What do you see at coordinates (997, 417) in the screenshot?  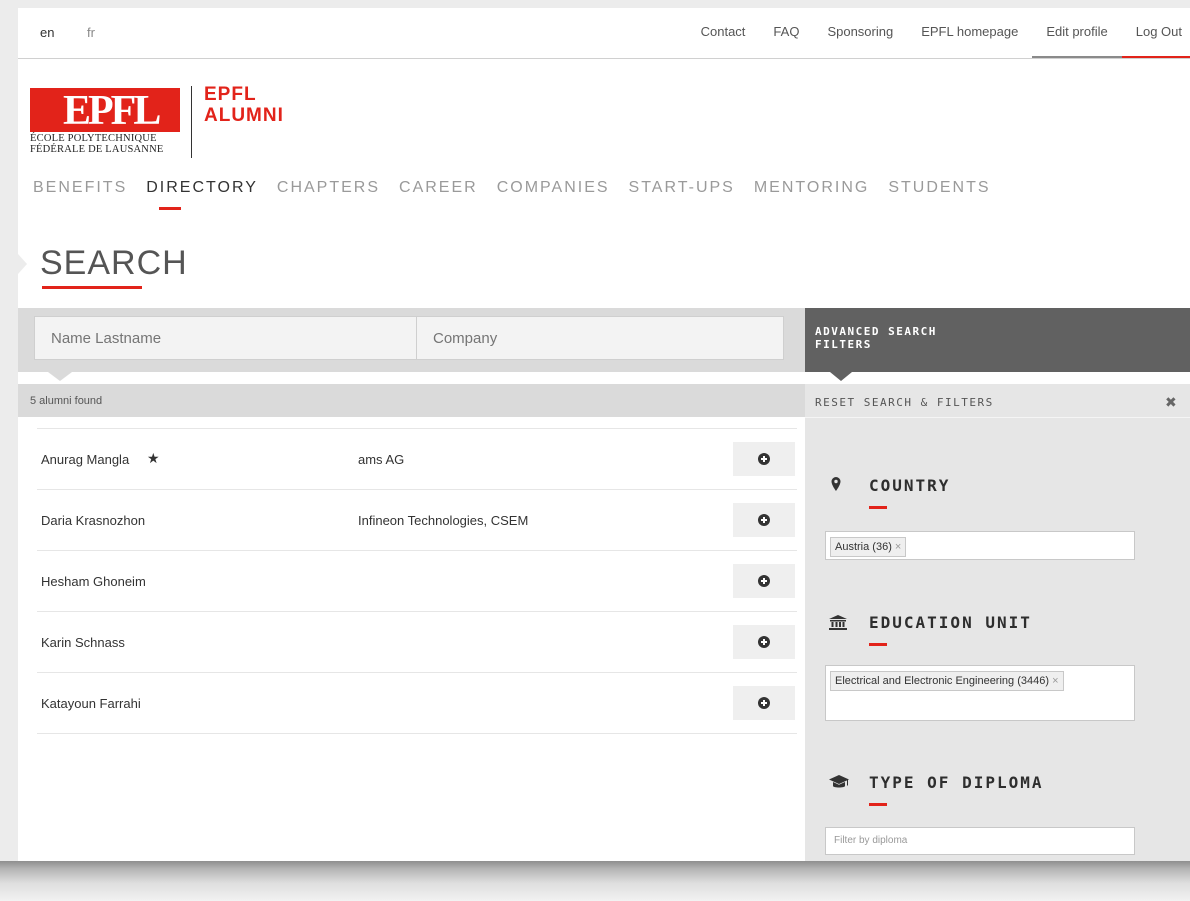 I see `panel-divider` at bounding box center [997, 417].